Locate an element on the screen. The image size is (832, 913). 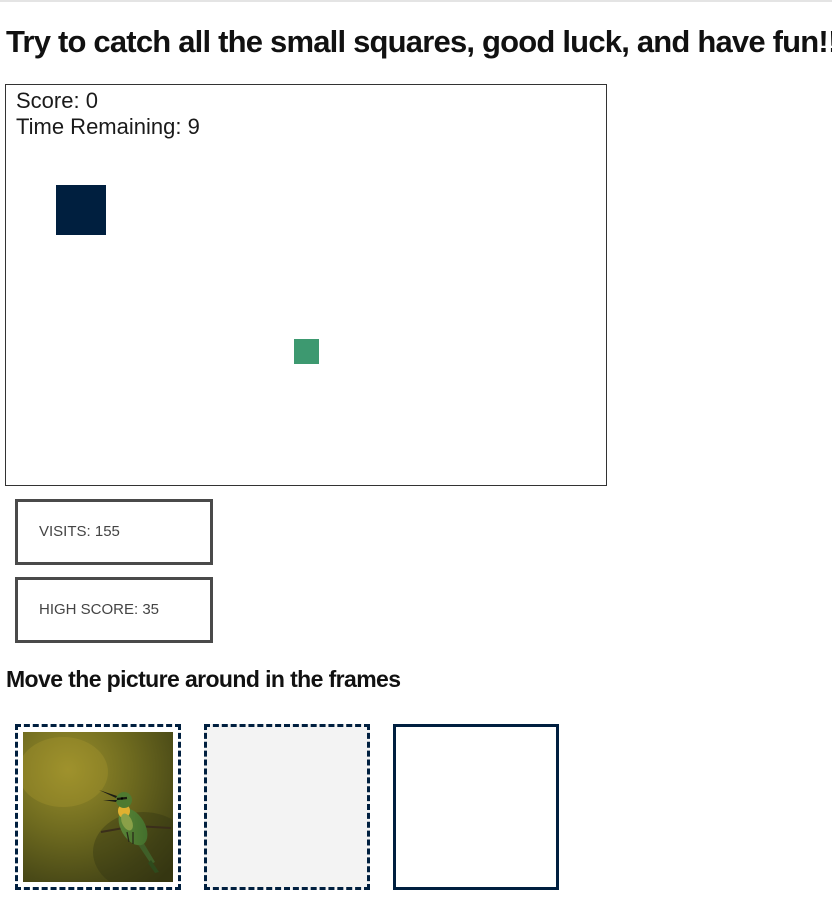
visits-label: VISITS: 155 is located at coordinates (79, 531).